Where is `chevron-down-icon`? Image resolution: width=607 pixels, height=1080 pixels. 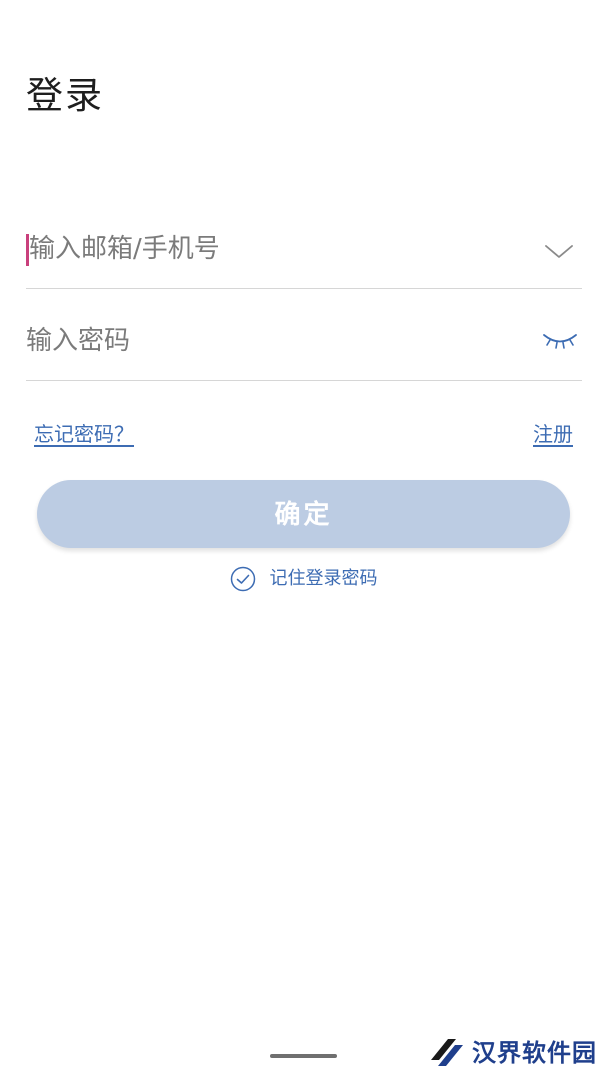 chevron-down-icon is located at coordinates (559, 251).